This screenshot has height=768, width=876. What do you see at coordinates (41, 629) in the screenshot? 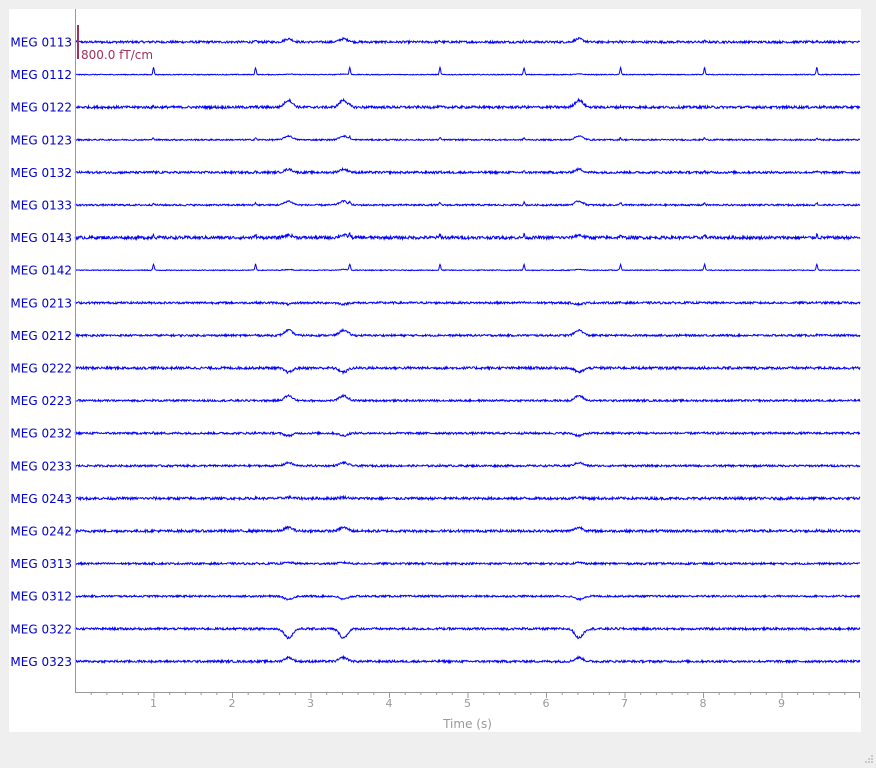
I see `channel-label: MEG 0322` at bounding box center [41, 629].